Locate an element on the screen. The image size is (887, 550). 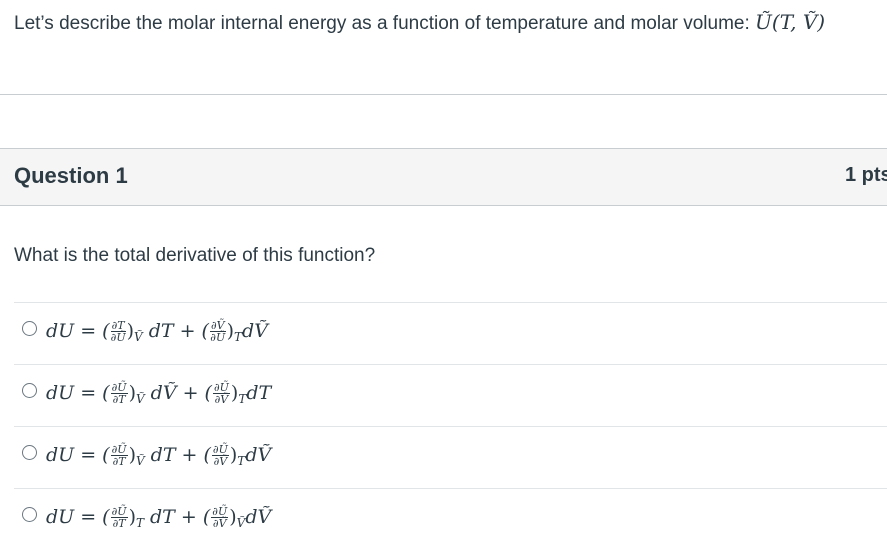
intro-math: Ũ(T, Ṽ) is located at coordinates (790, 22).